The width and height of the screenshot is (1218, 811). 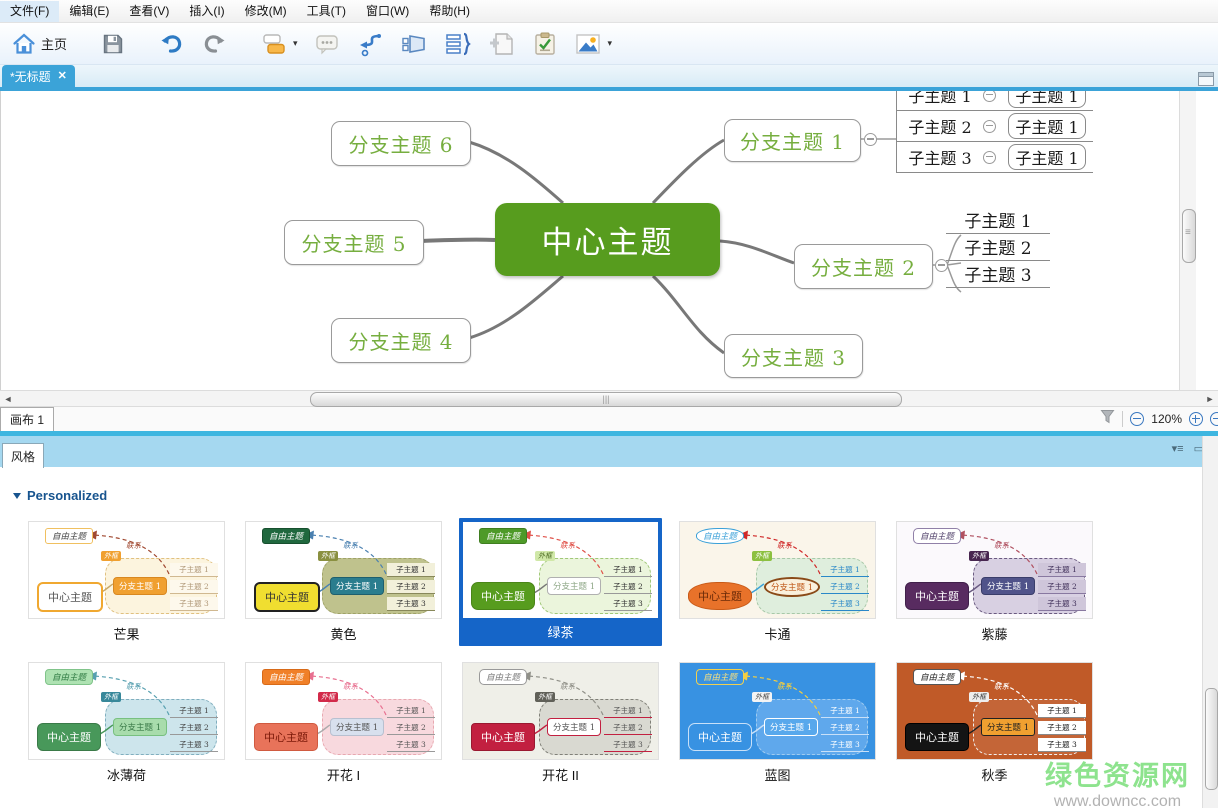 What do you see at coordinates (149, 11) in the screenshot?
I see `menu-view: 查看(V)` at bounding box center [149, 11].